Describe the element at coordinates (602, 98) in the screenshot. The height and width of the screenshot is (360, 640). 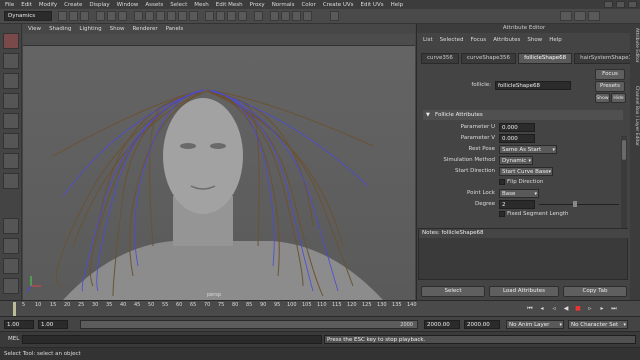
I see `show-button: Show` at that location.